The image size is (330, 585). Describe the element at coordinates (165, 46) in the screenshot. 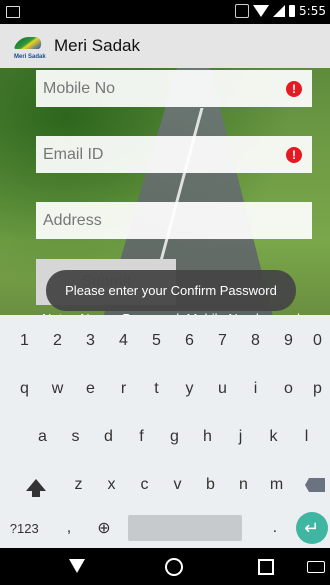

I see `app-bar: Meri Sadak Meri Sadak` at that location.